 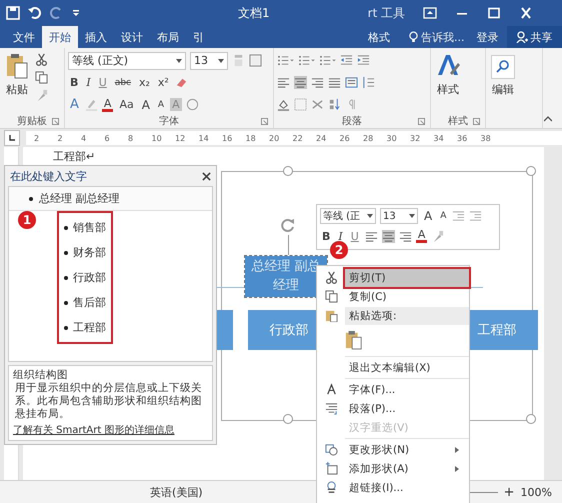 I want to click on ribbon-display-icon, so click(x=430, y=13).